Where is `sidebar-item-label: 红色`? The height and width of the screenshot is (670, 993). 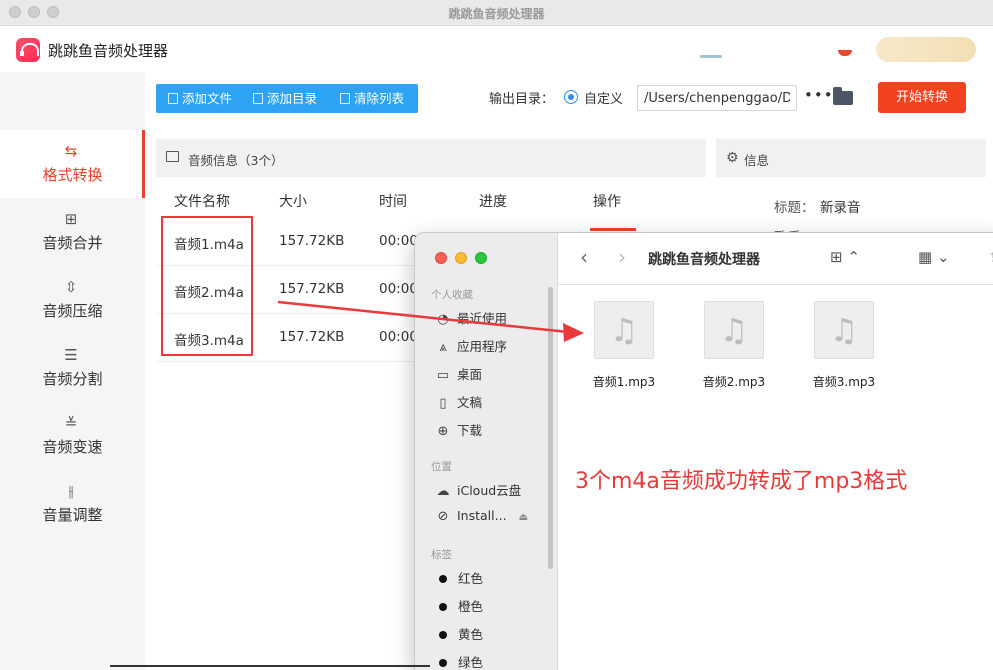 sidebar-item-label: 红色 is located at coordinates (471, 578).